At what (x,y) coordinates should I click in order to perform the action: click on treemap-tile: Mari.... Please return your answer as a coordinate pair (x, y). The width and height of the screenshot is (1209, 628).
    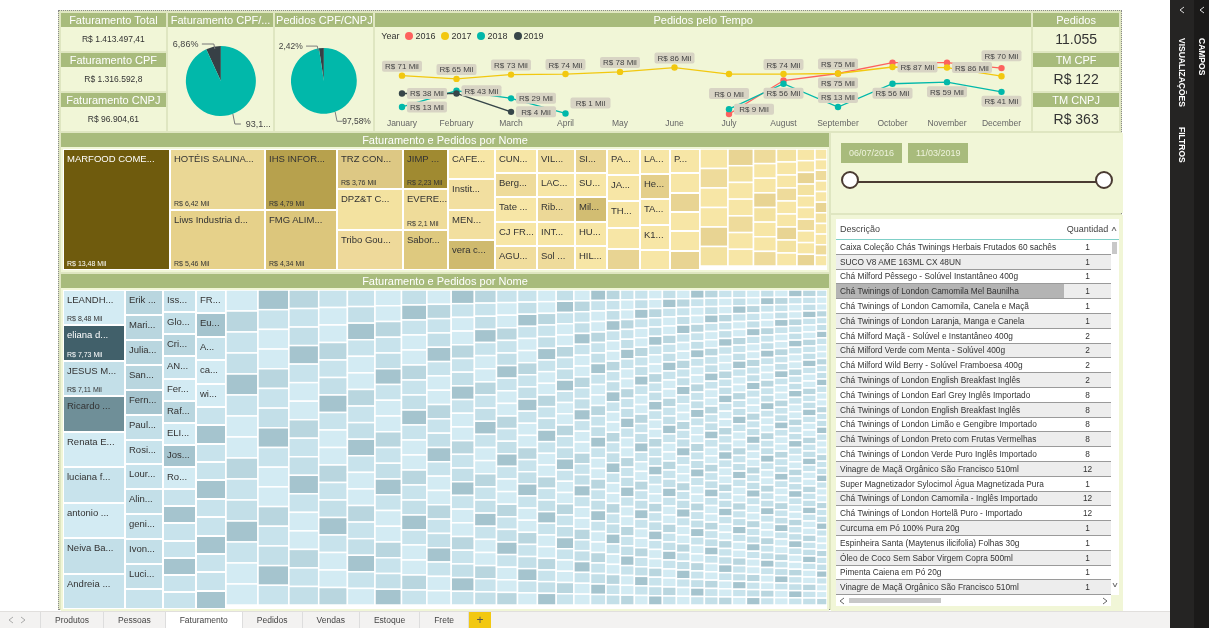
    Looking at the image, I should click on (144, 327).